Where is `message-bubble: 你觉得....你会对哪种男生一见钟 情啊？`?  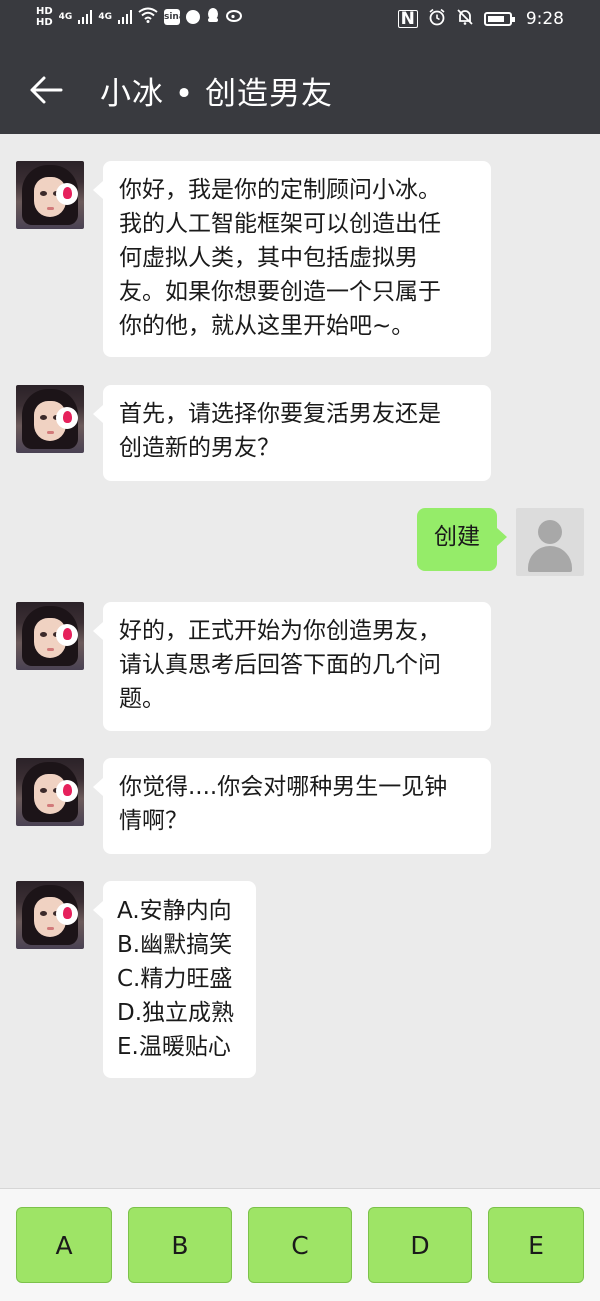
message-bubble: 你觉得....你会对哪种男生一见钟 情啊？ is located at coordinates (292, 806).